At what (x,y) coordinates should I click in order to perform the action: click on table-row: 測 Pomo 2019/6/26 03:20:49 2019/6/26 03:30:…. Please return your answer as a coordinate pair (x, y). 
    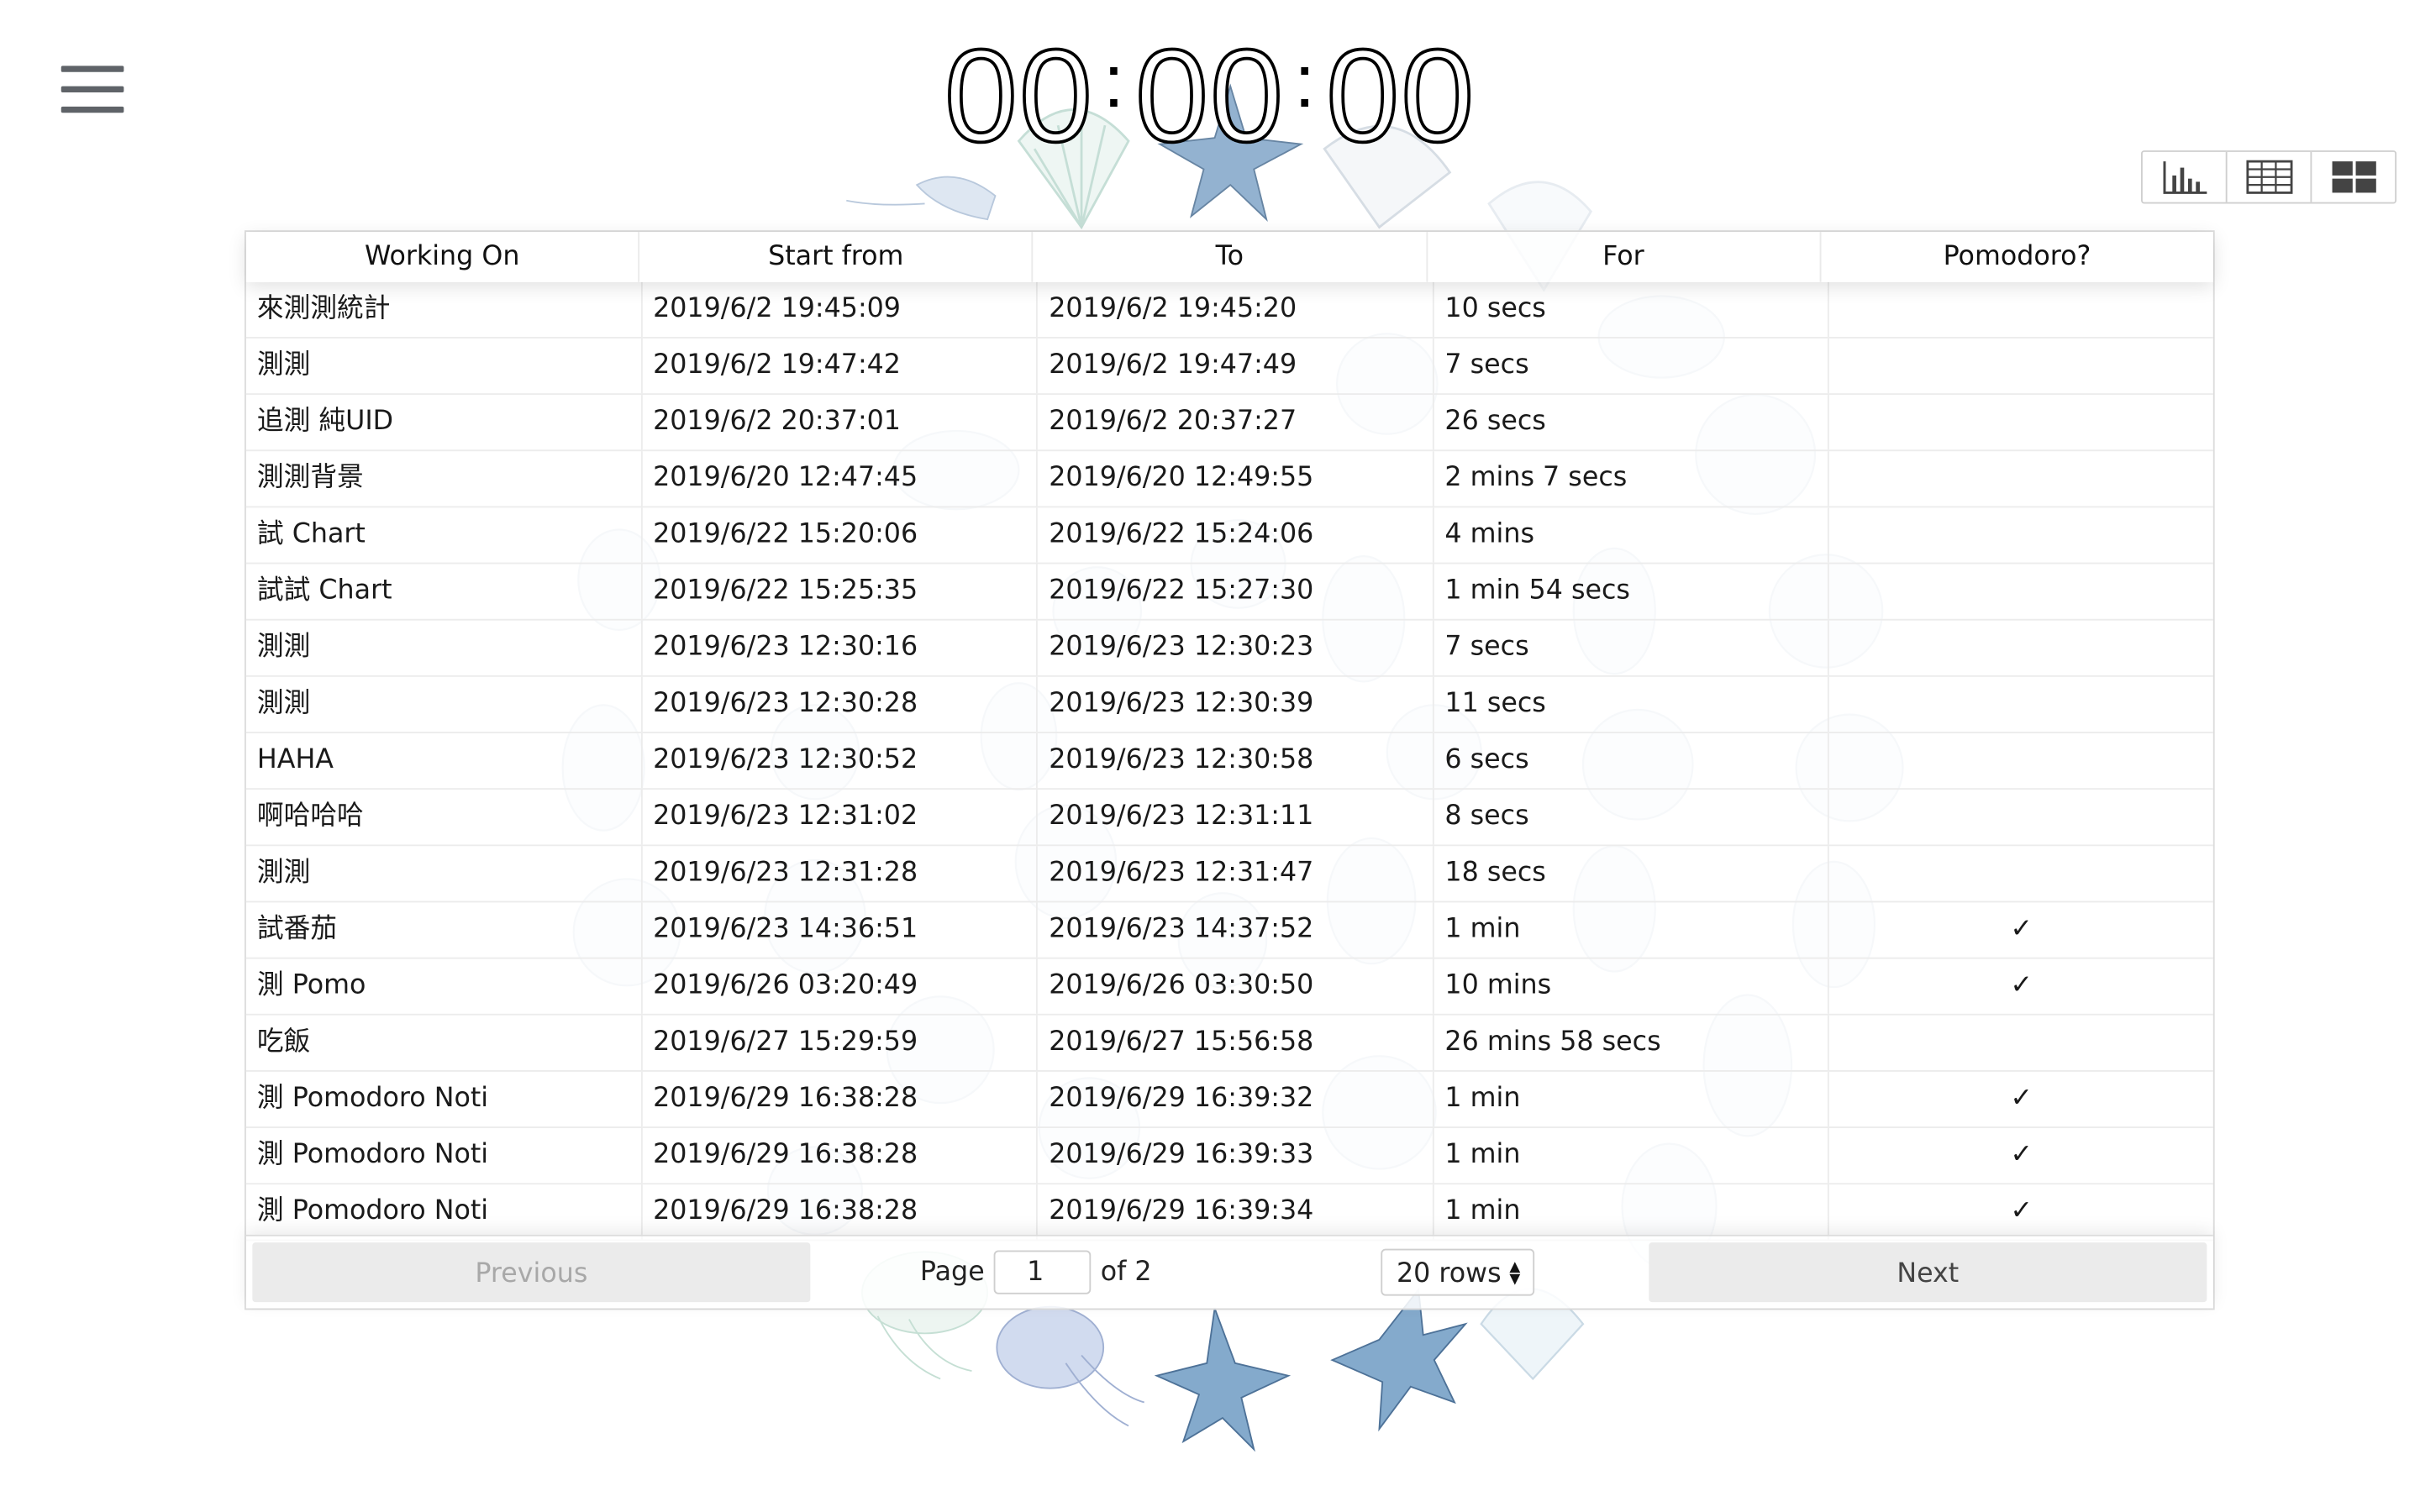
    Looking at the image, I should click on (1229, 987).